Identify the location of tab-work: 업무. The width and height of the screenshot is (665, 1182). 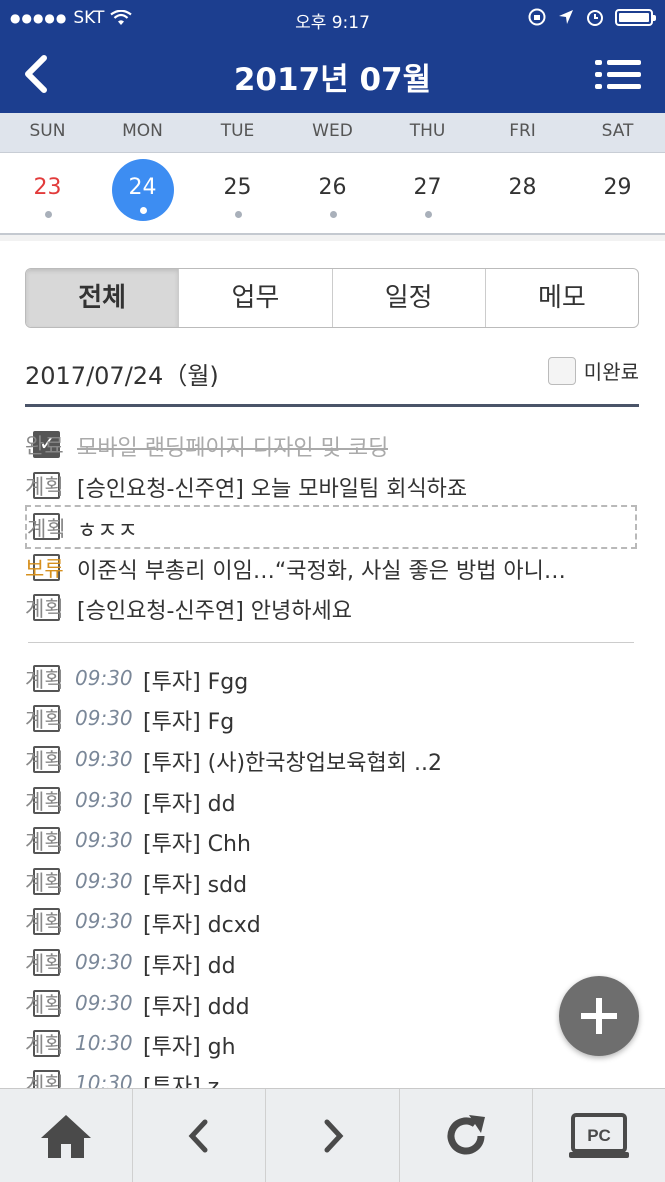
(254, 298).